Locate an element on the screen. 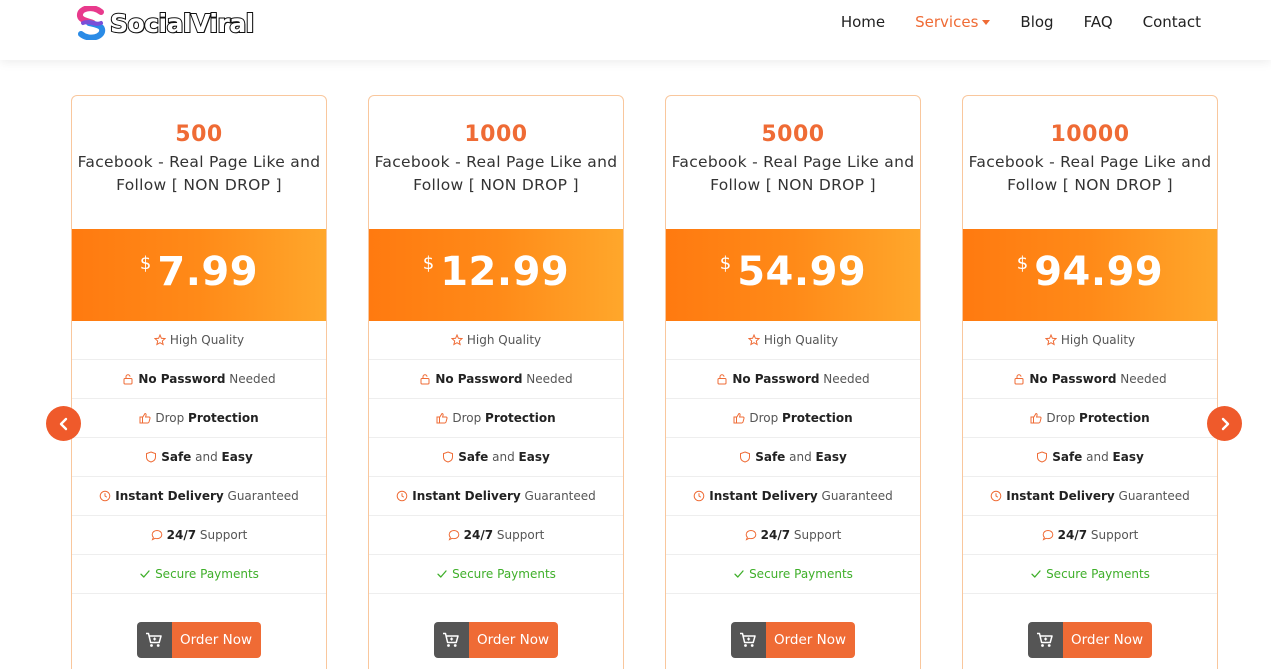  package-quantity: 1000 is located at coordinates (496, 134).